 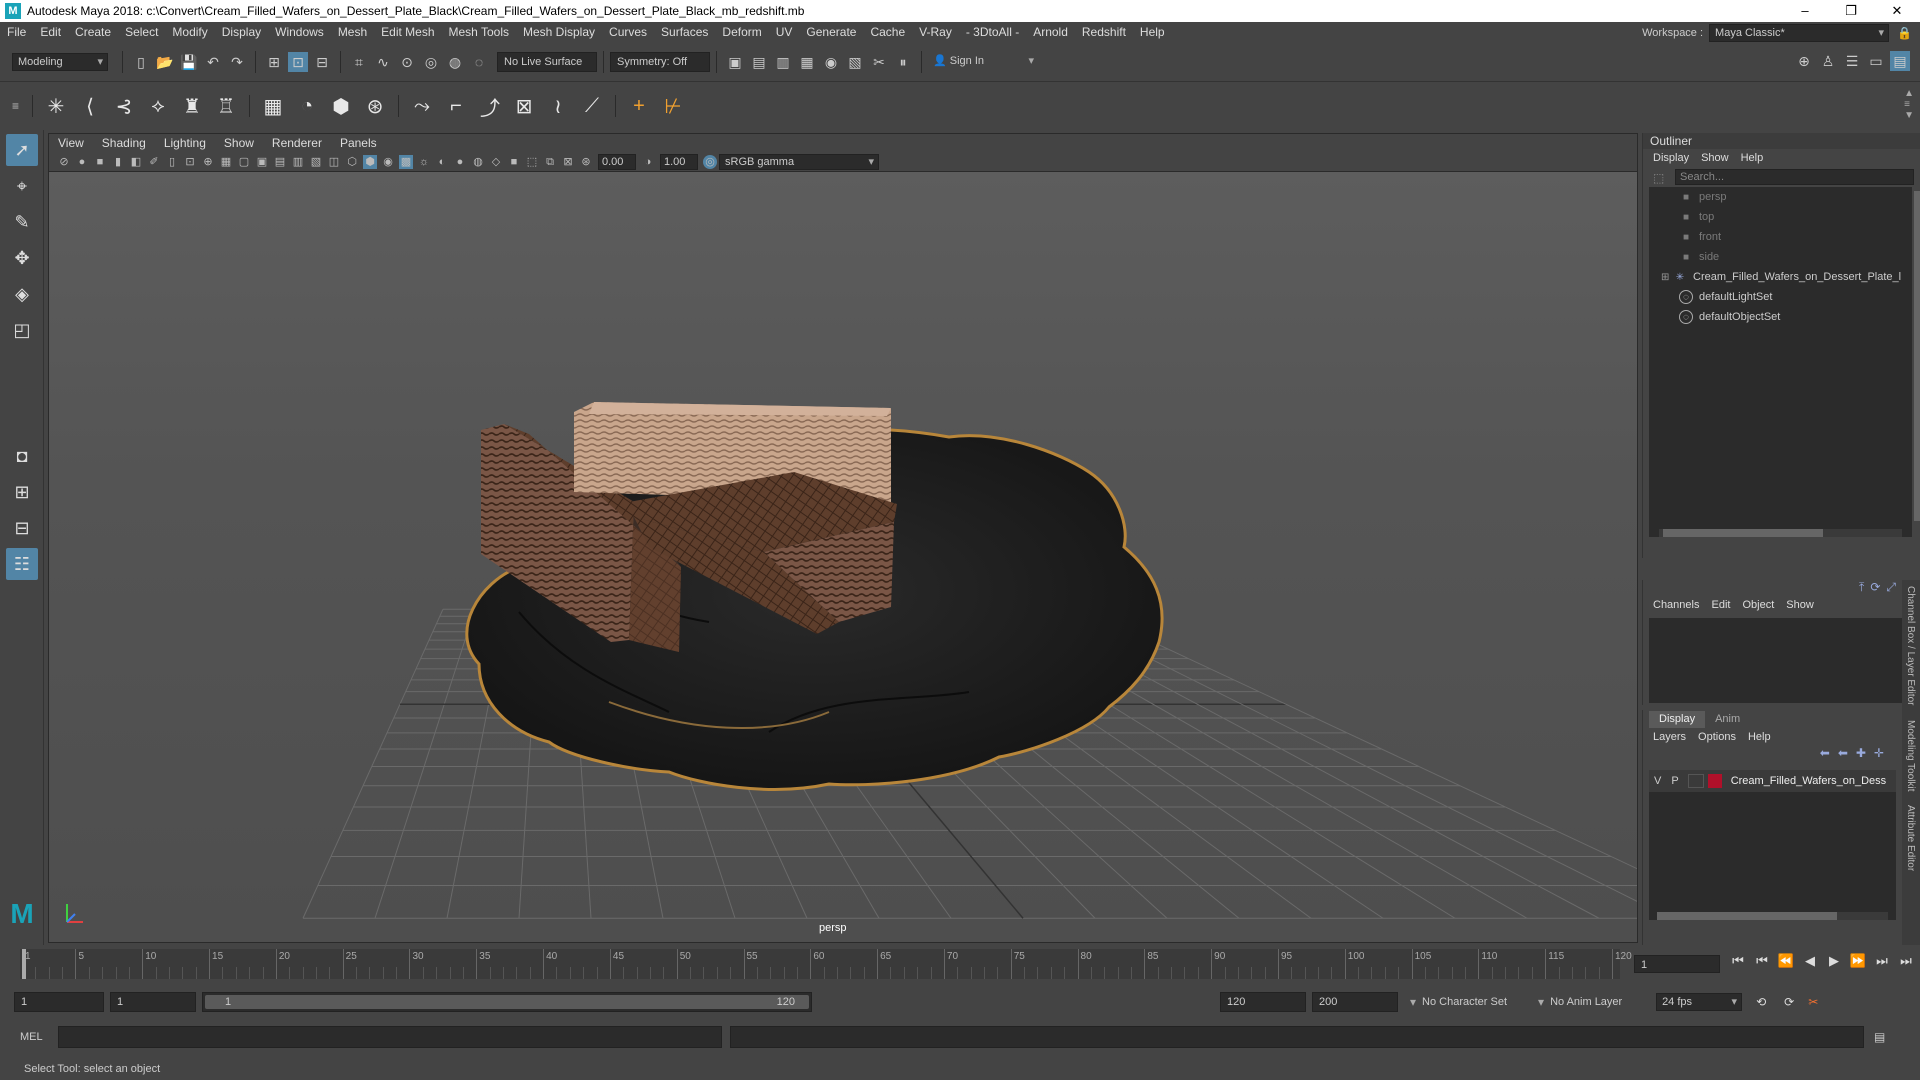 I want to click on outliner-vertical-scrollbar, so click(x=1917, y=356).